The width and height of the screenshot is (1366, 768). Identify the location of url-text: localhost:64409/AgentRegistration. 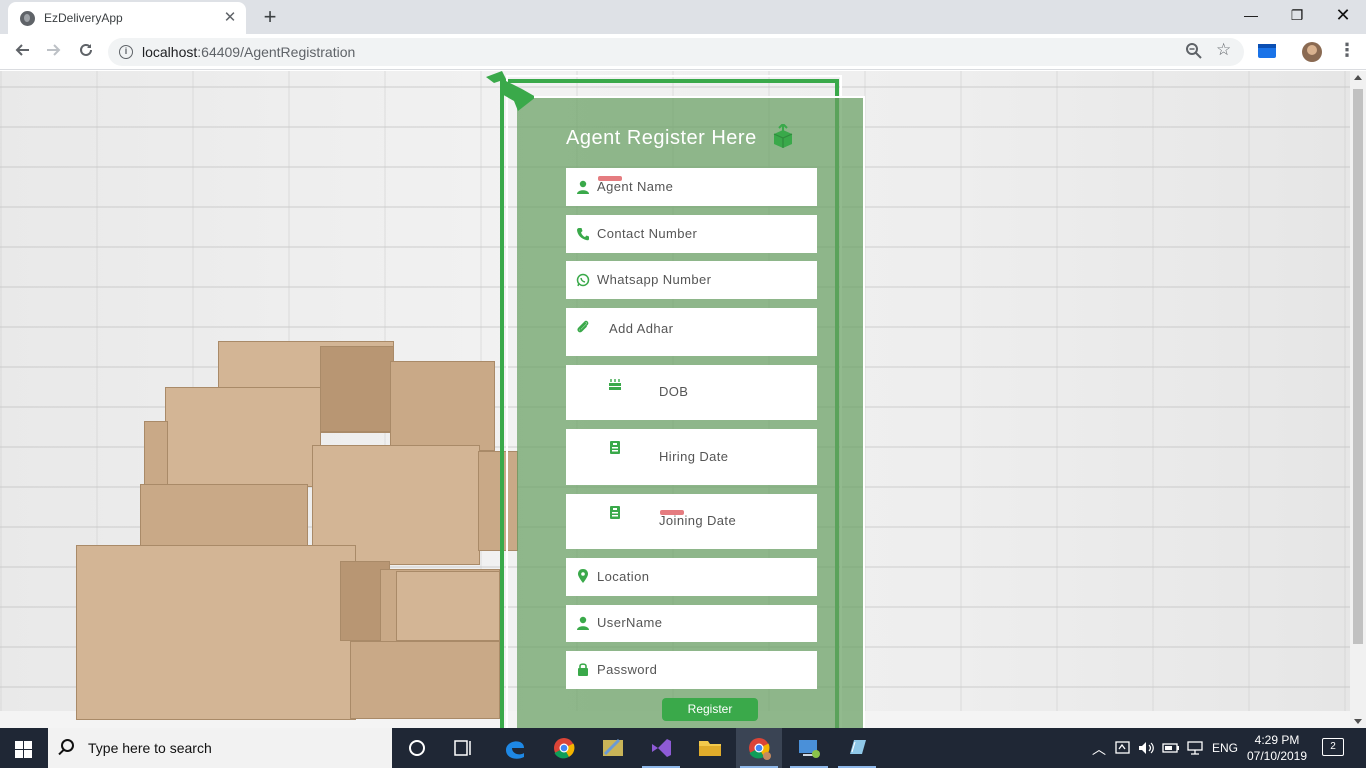
(249, 52).